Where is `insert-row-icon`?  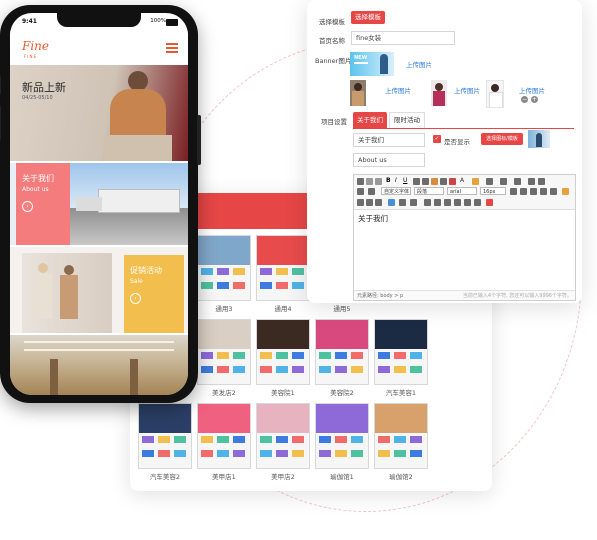
insert-row-icon is located at coordinates (437, 202).